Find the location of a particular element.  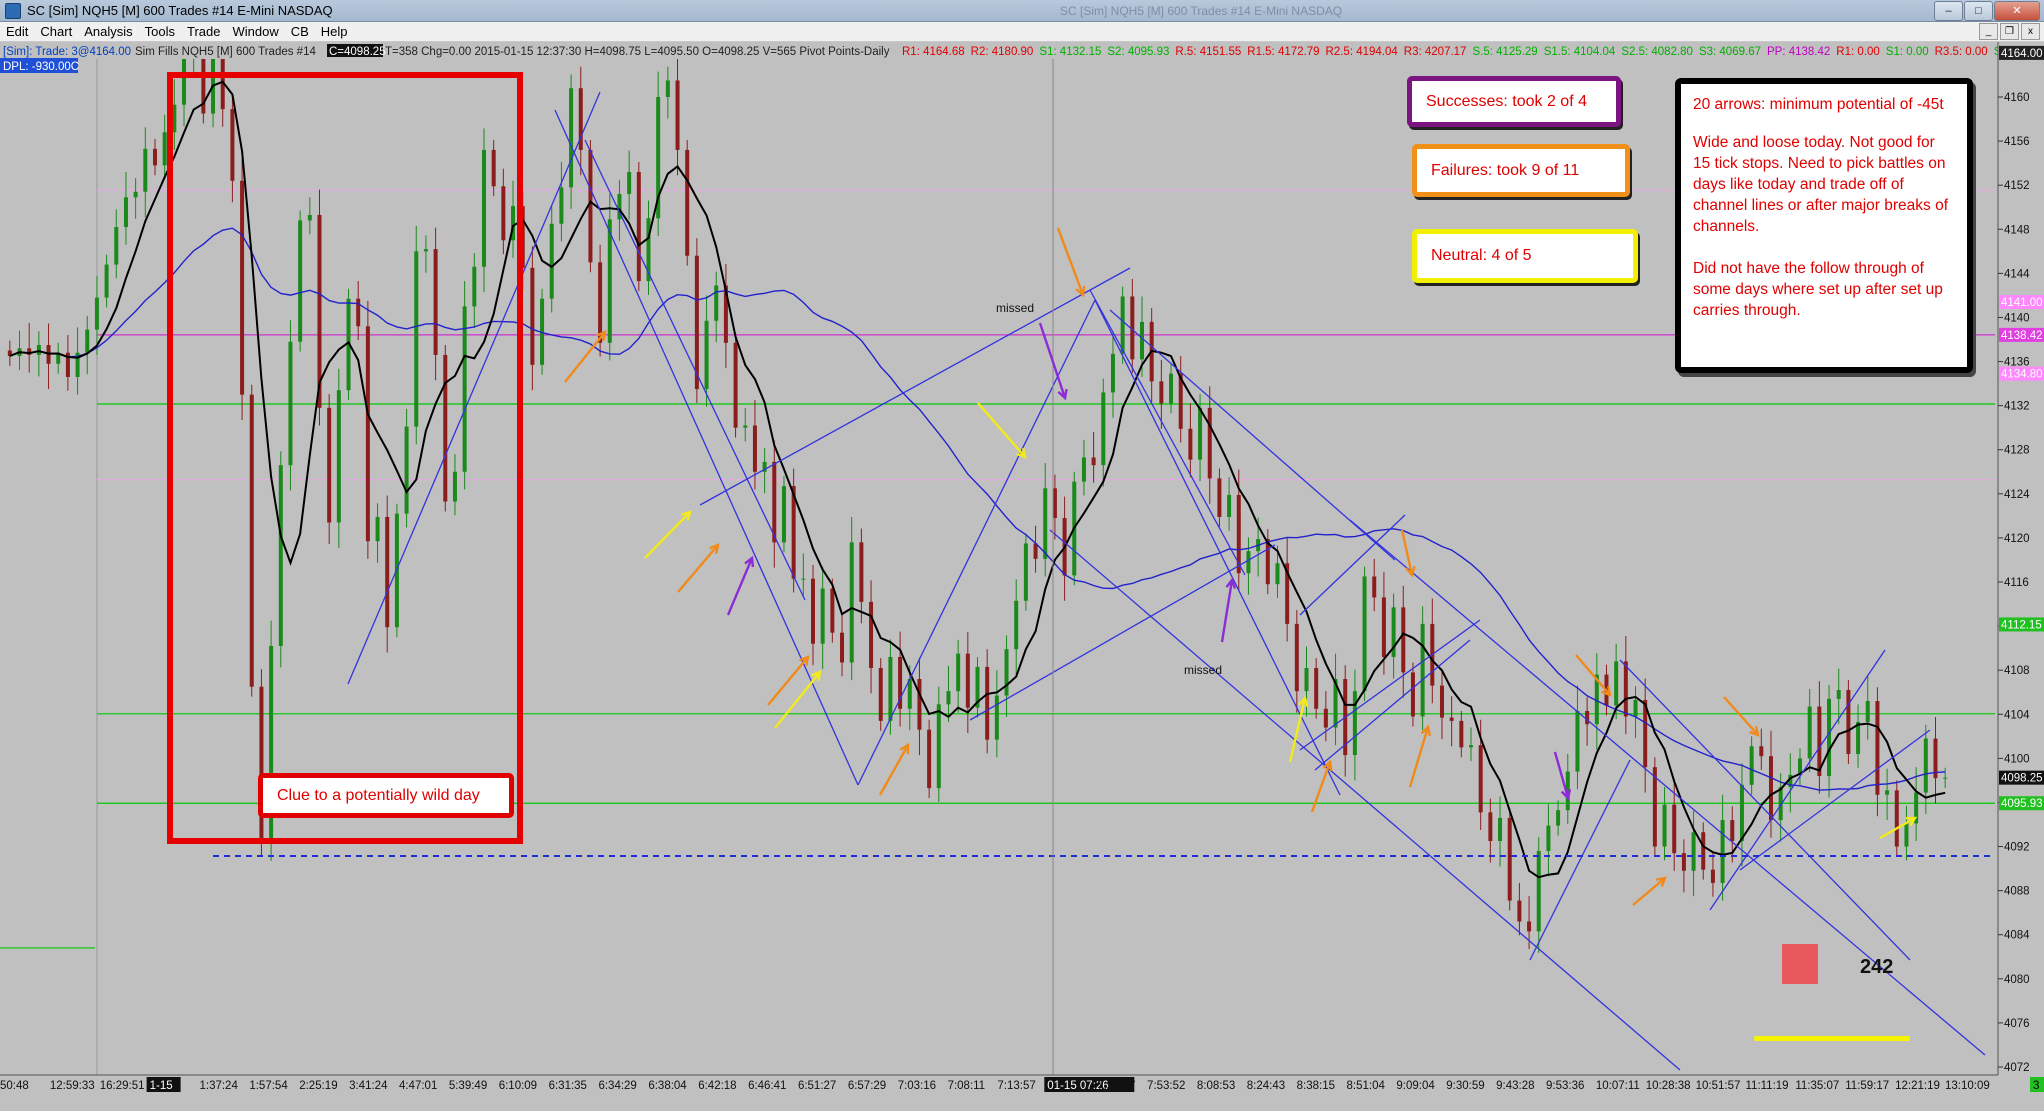

time-tick-label: 12:21:19 is located at coordinates (1917, 1086).